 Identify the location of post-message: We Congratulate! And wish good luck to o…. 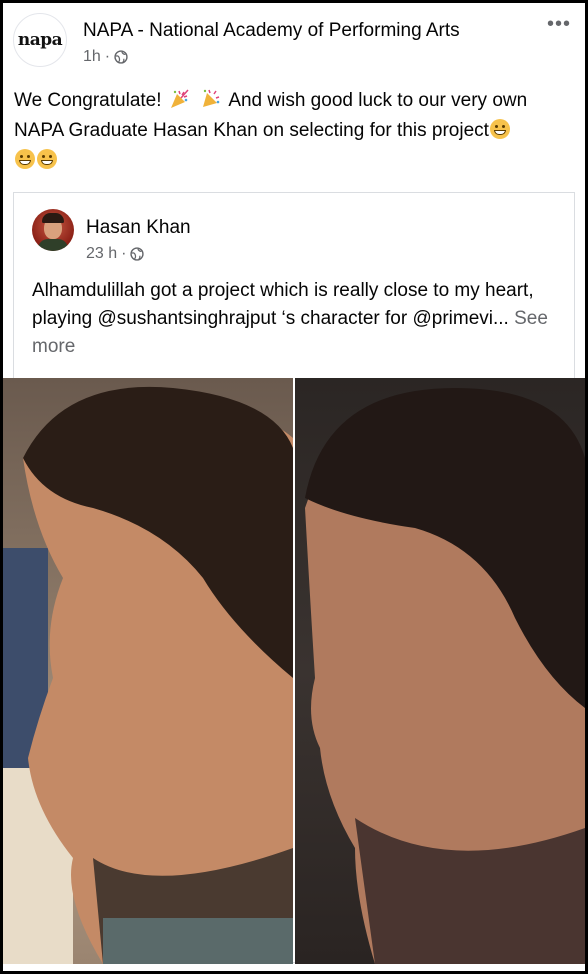
(296, 131).